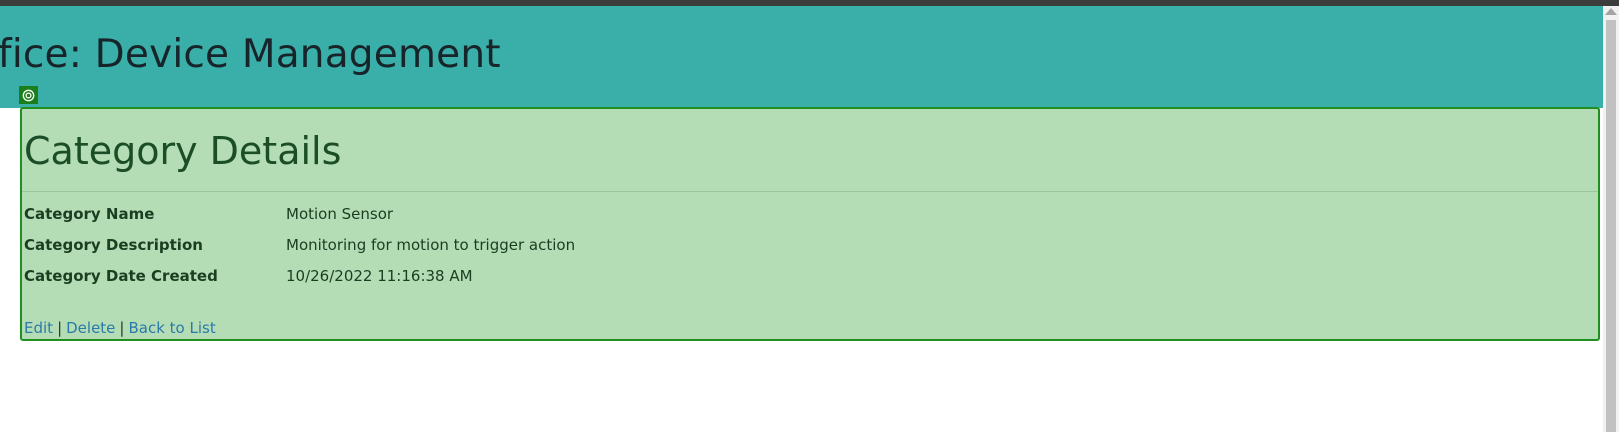 The image size is (1619, 432). I want to click on divider, so click(810, 191).